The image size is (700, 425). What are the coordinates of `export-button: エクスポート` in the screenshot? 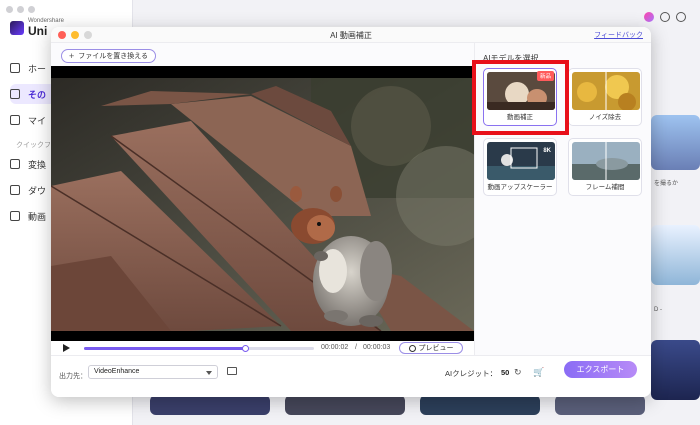 It's located at (600, 369).